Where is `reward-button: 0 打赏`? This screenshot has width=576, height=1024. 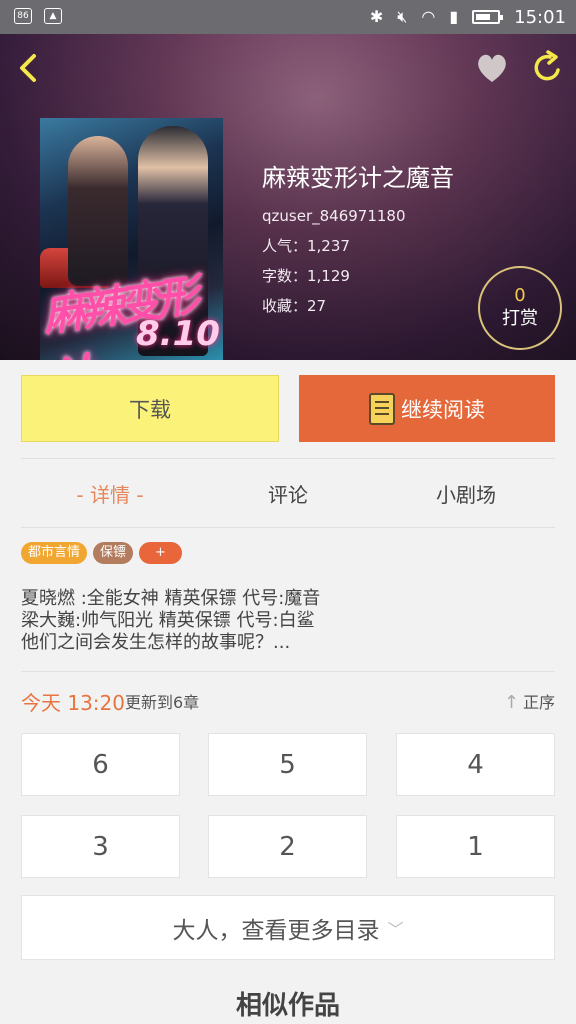 reward-button: 0 打赏 is located at coordinates (520, 308).